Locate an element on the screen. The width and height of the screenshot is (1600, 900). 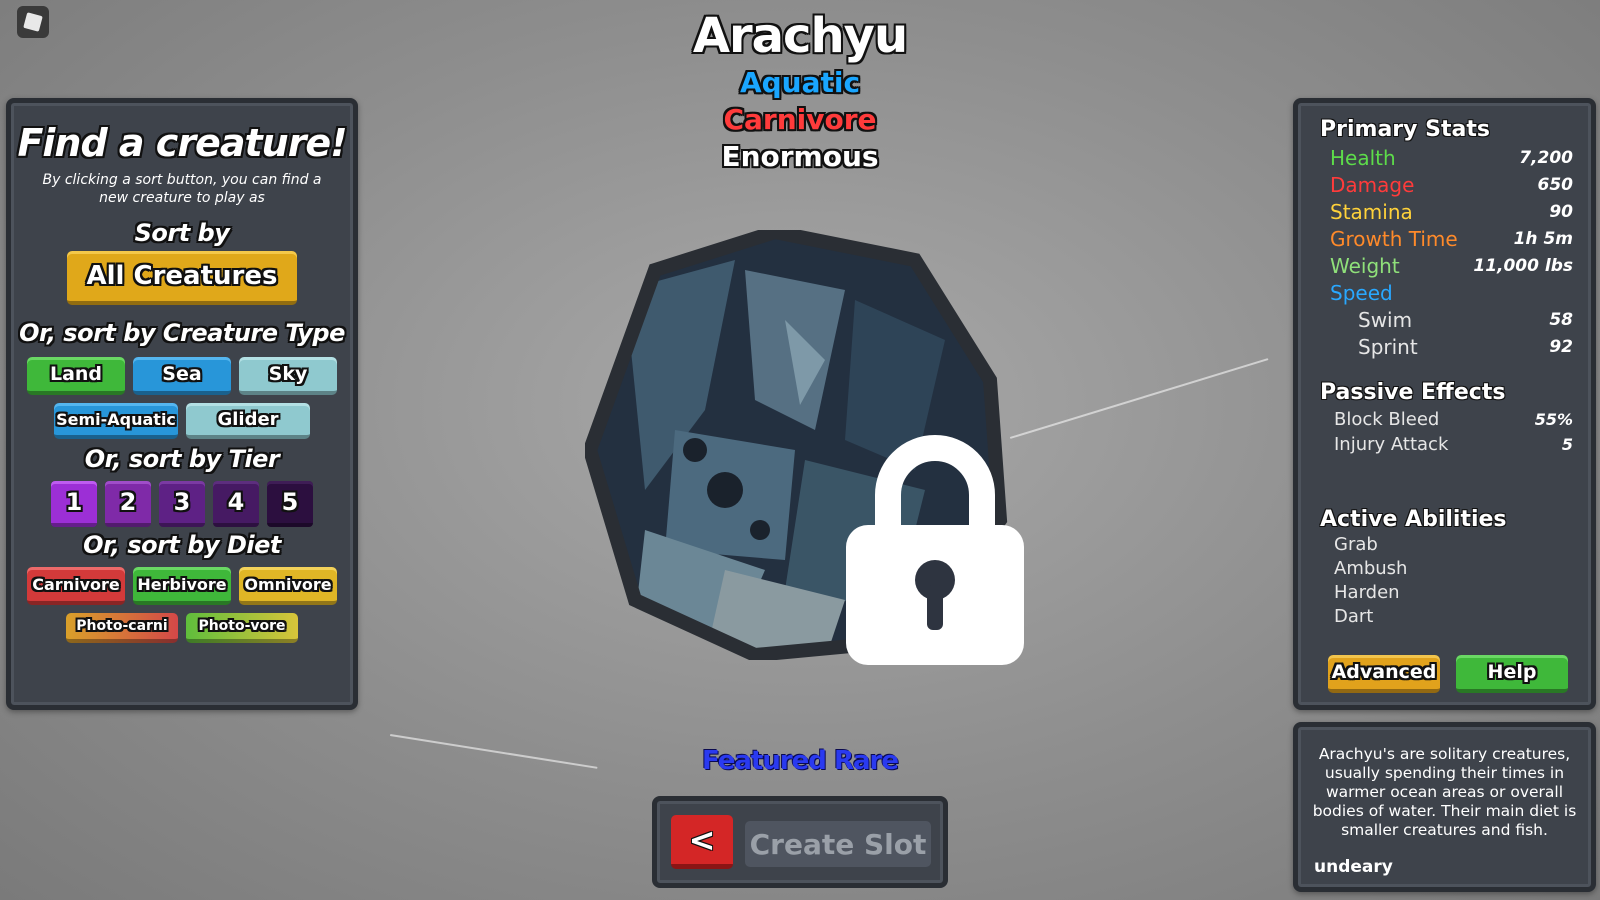
stat-swim-label: Swim is located at coordinates (1385, 319).